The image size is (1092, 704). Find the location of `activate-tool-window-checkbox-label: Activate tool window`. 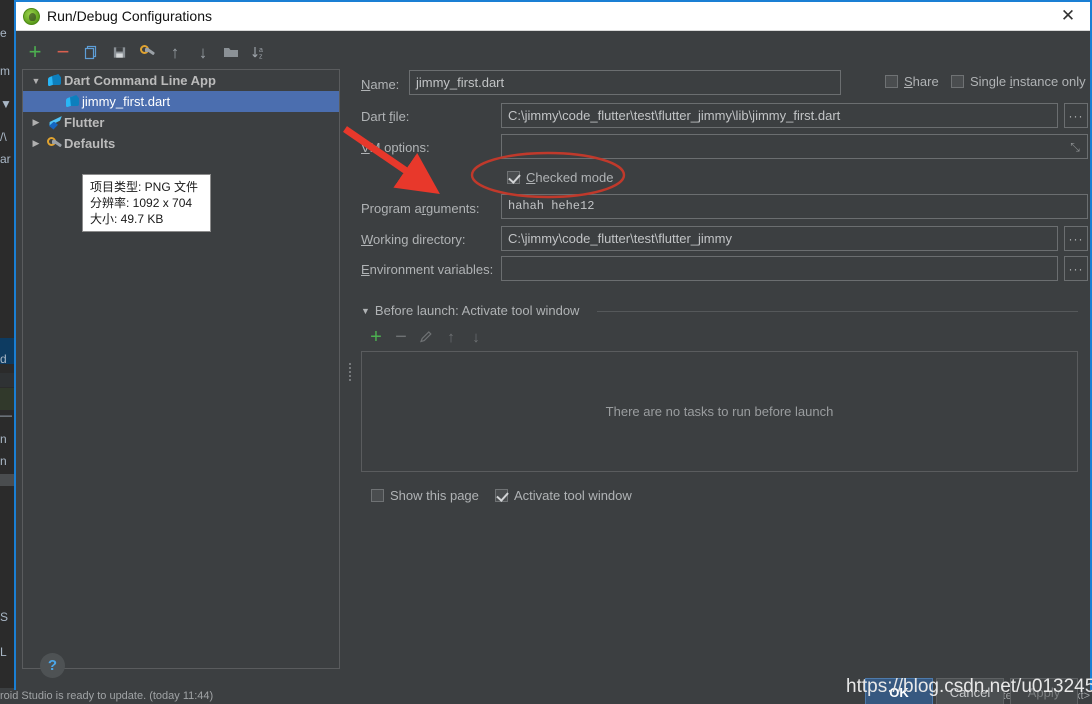

activate-tool-window-checkbox-label: Activate tool window is located at coordinates (573, 495).